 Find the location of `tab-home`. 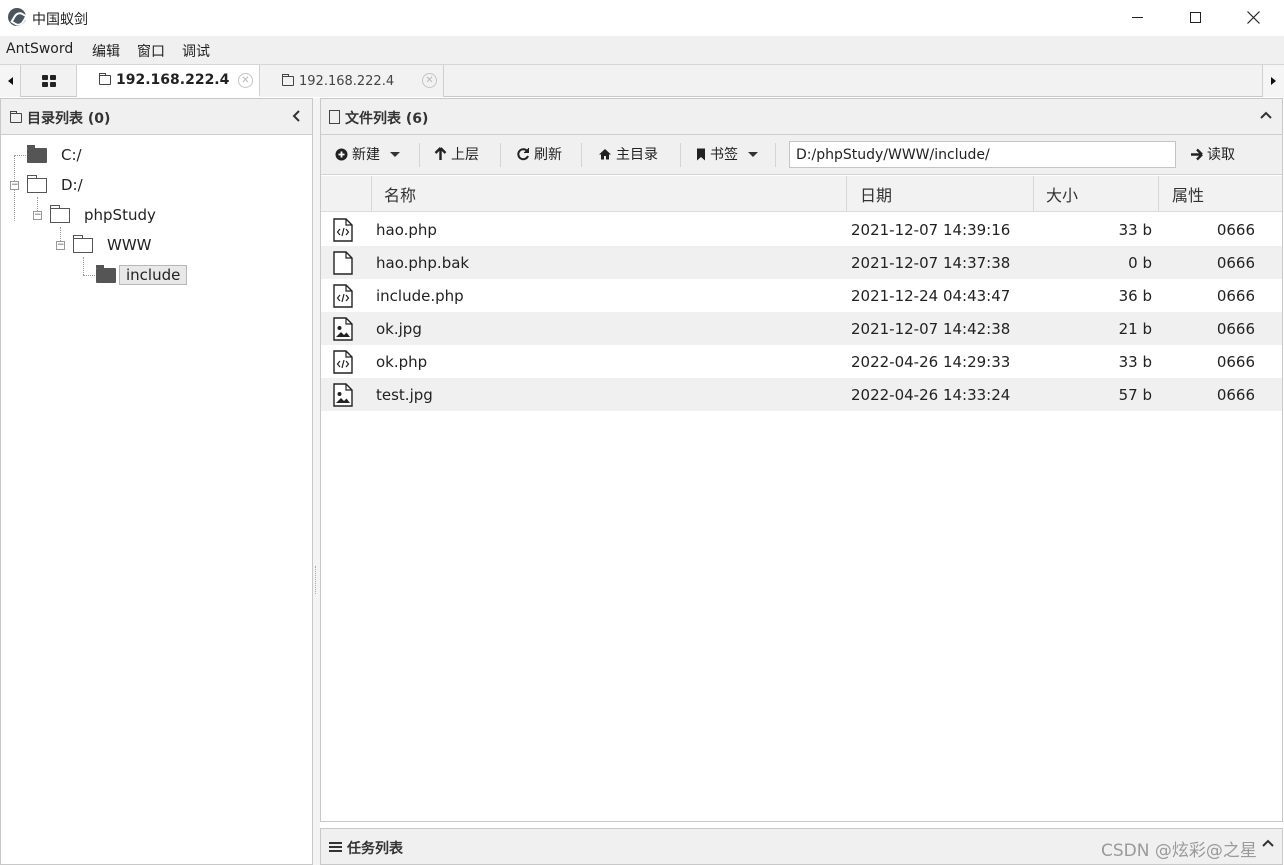

tab-home is located at coordinates (49, 81).